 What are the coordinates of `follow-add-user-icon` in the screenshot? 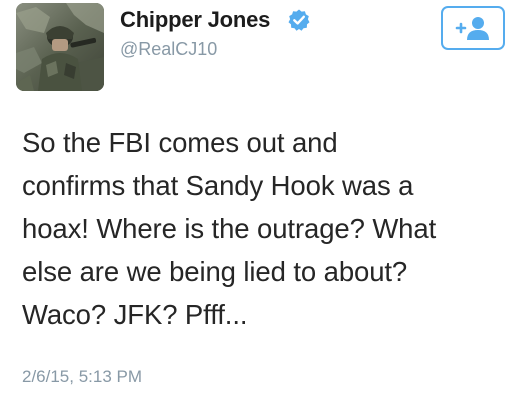 It's located at (472, 28).